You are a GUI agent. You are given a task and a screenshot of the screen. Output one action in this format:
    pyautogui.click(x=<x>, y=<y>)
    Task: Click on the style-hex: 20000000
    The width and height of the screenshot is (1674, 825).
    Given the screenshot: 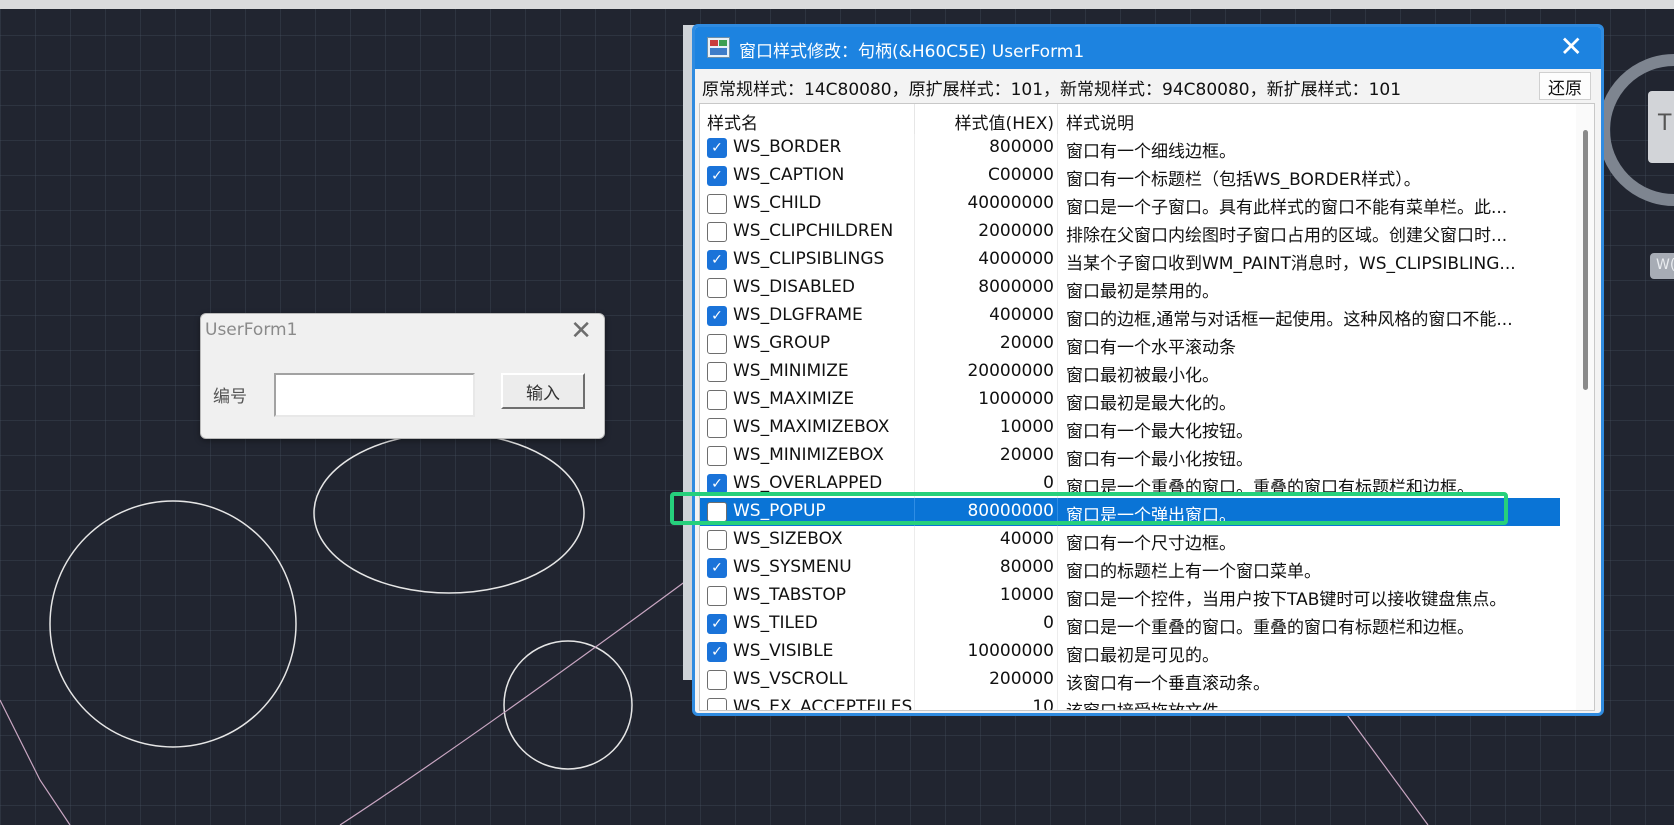 What is the action you would take?
    pyautogui.click(x=1010, y=371)
    